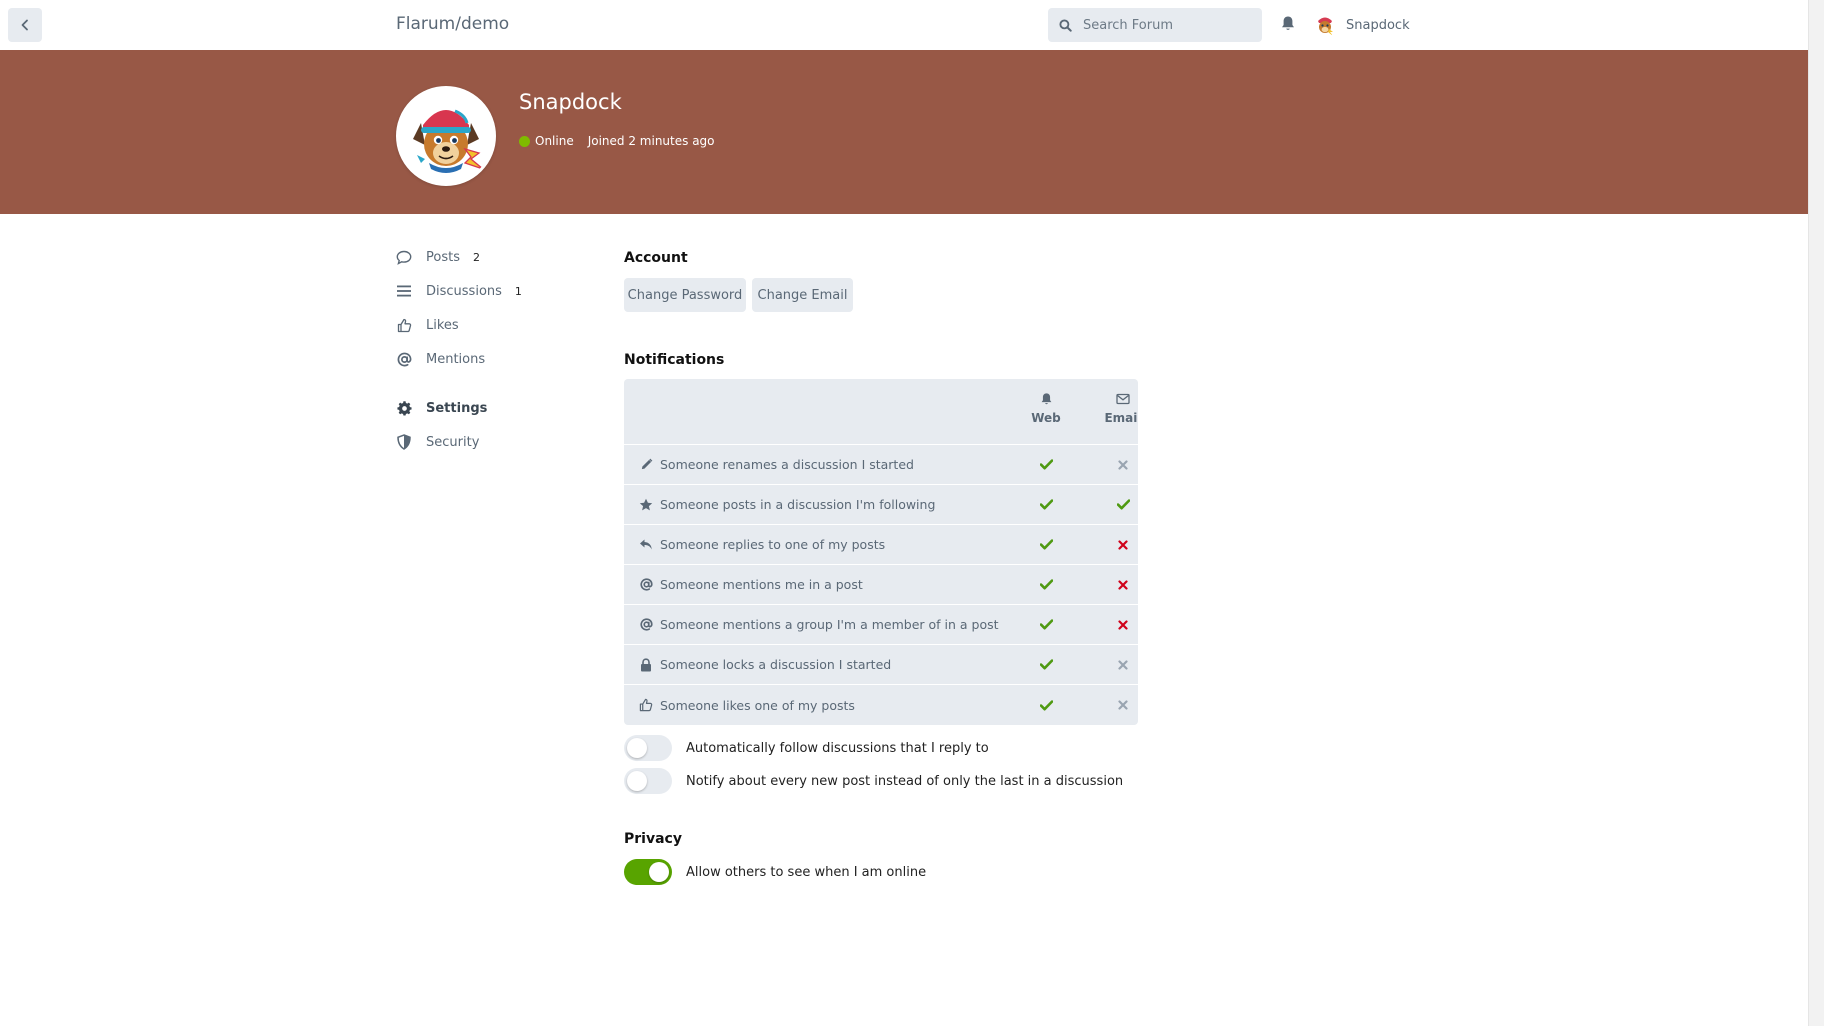  I want to click on nav-count: 1, so click(518, 291).